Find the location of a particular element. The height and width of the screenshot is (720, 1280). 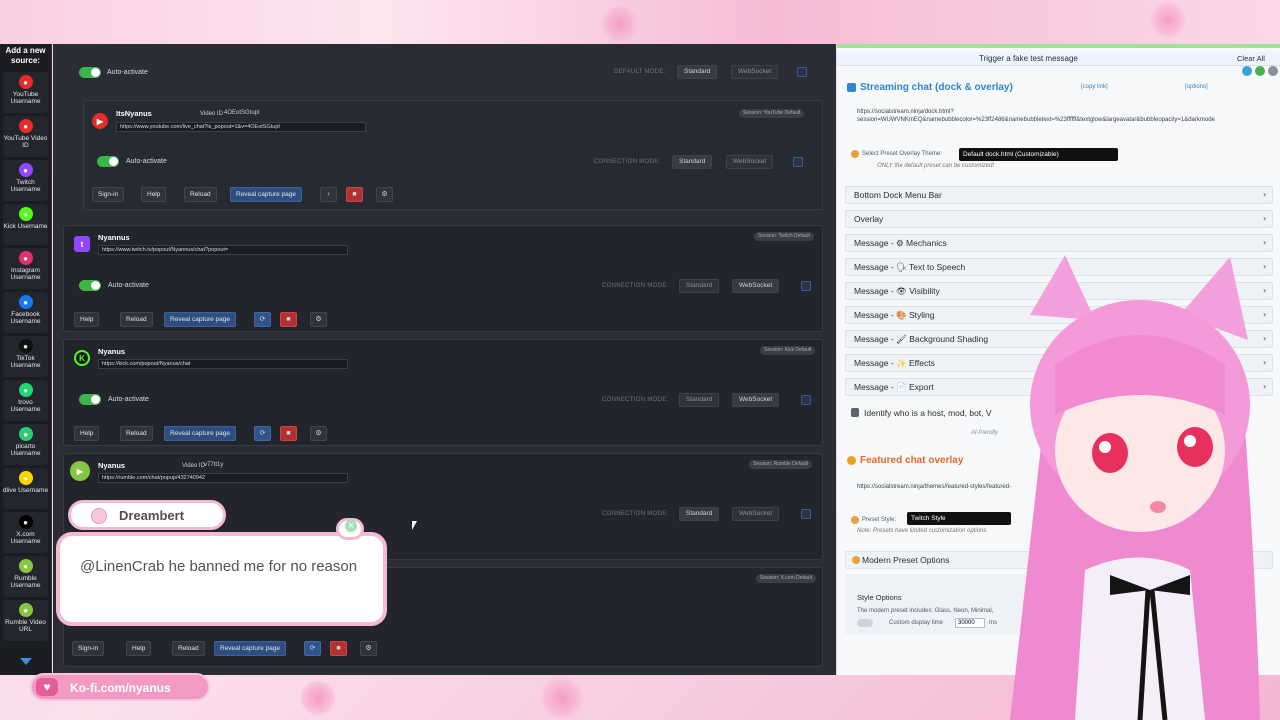

source-url-input: https://kick.com/popout/Nyanus/chat is located at coordinates (223, 364).